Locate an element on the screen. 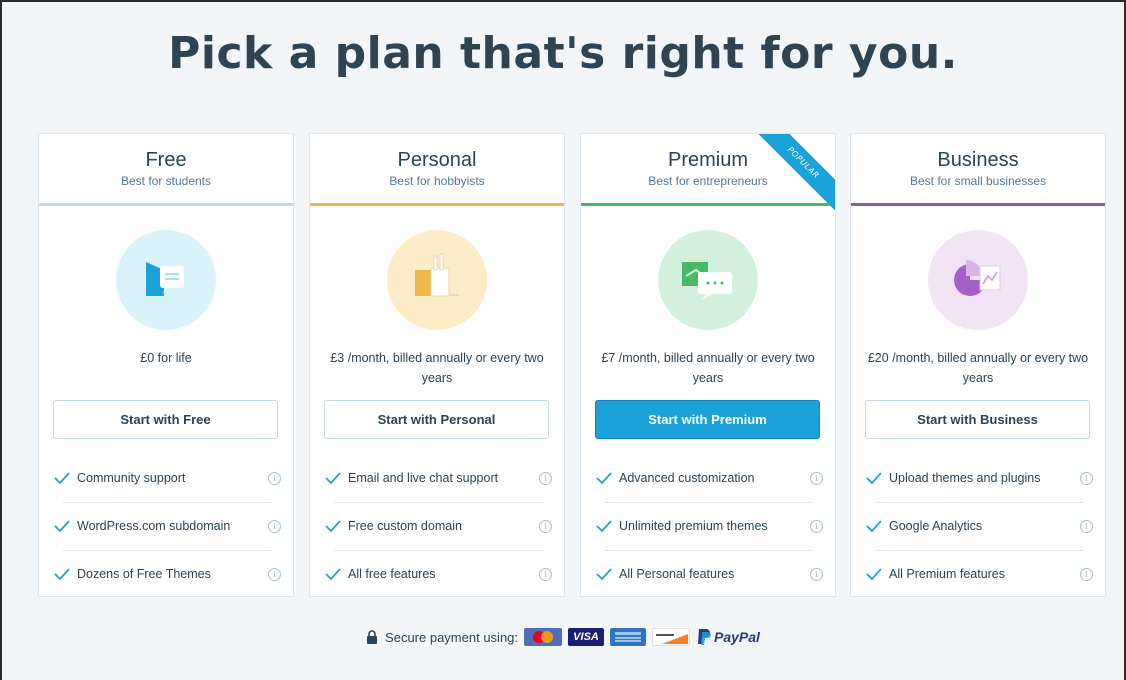 This screenshot has height=680, width=1126. plan-header: Business Best for small businesses is located at coordinates (978, 170).